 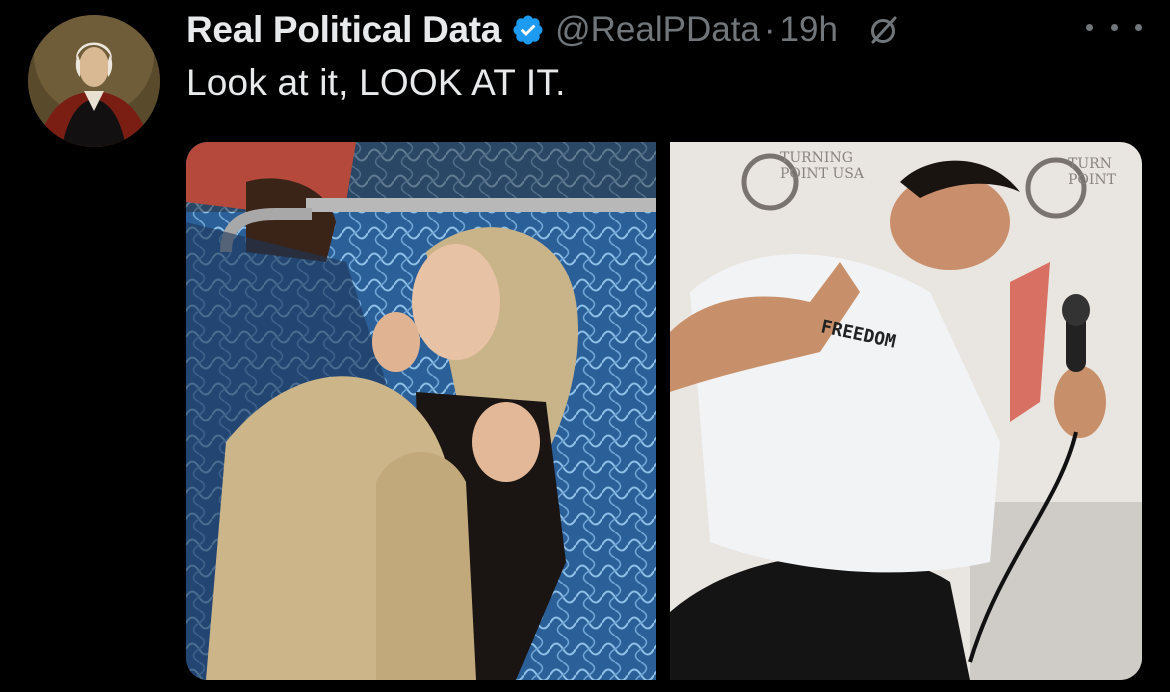 What do you see at coordinates (343, 30) in the screenshot?
I see `author-display-name: Real Political Data` at bounding box center [343, 30].